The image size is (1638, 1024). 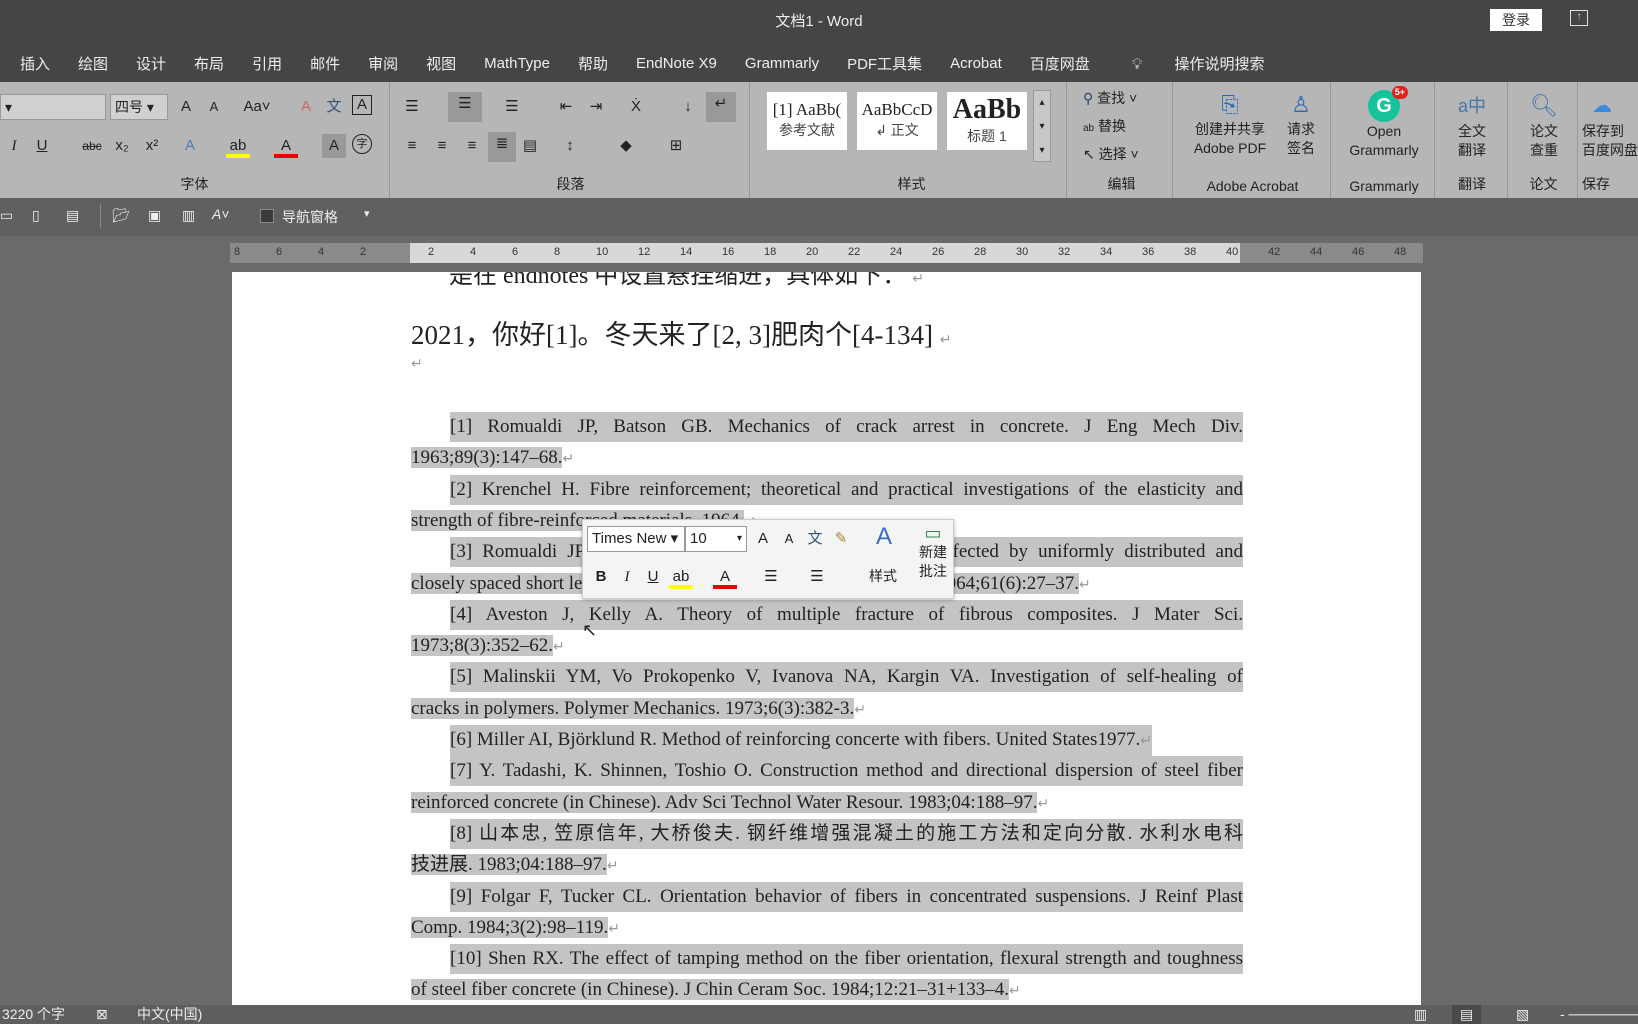 What do you see at coordinates (6, 215) in the screenshot?
I see `comment-icon: ▭` at bounding box center [6, 215].